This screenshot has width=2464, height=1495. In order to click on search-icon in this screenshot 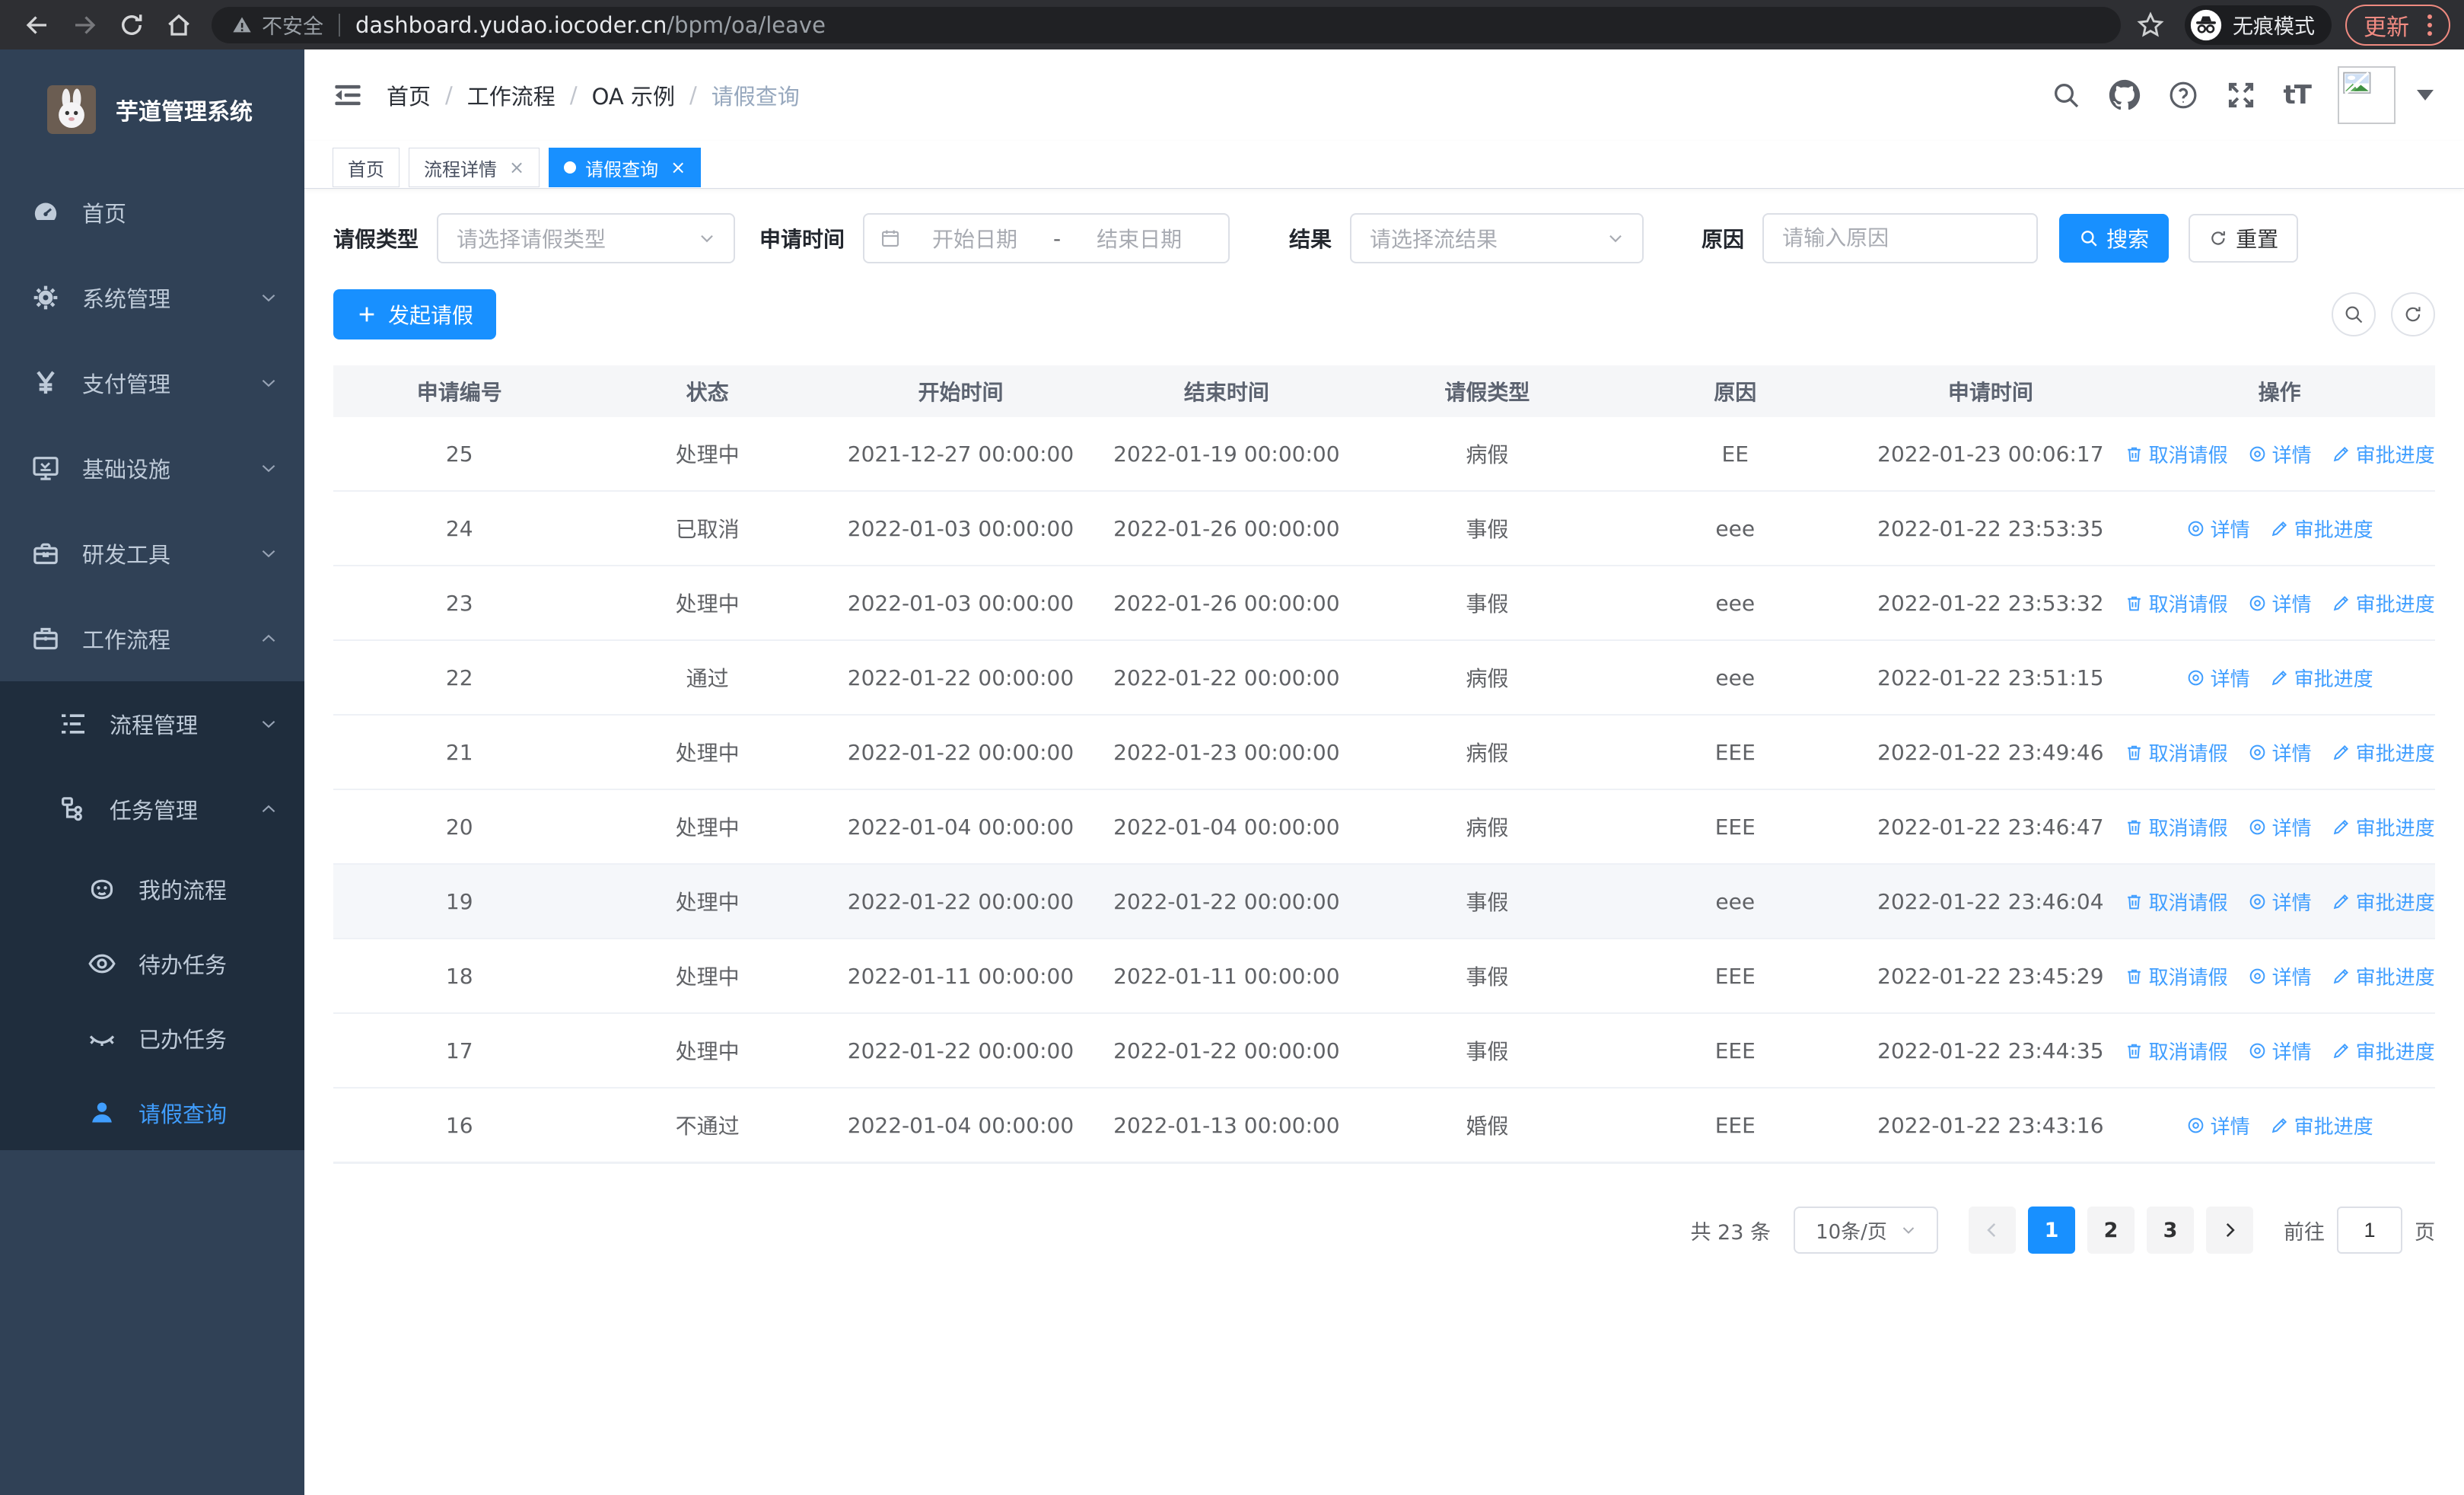, I will do `click(2066, 95)`.